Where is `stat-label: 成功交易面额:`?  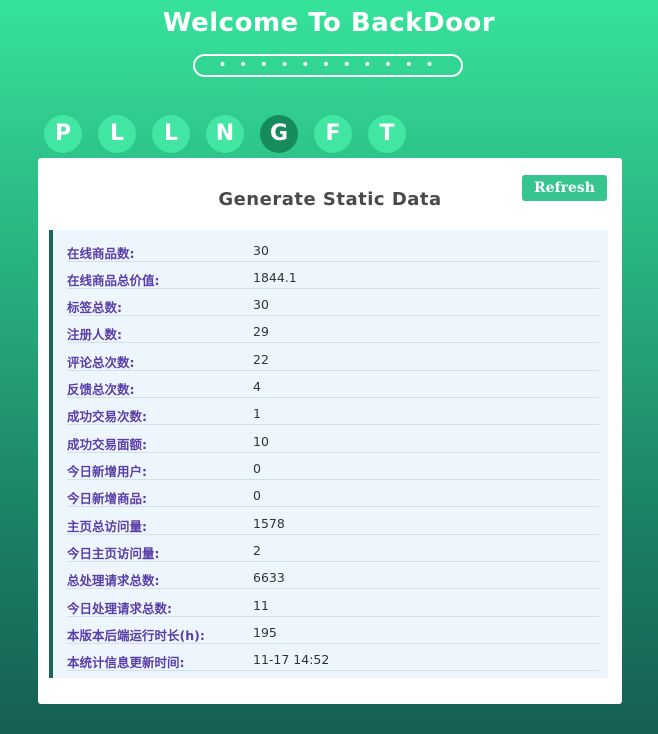
stat-label: 成功交易面额: is located at coordinates (107, 444).